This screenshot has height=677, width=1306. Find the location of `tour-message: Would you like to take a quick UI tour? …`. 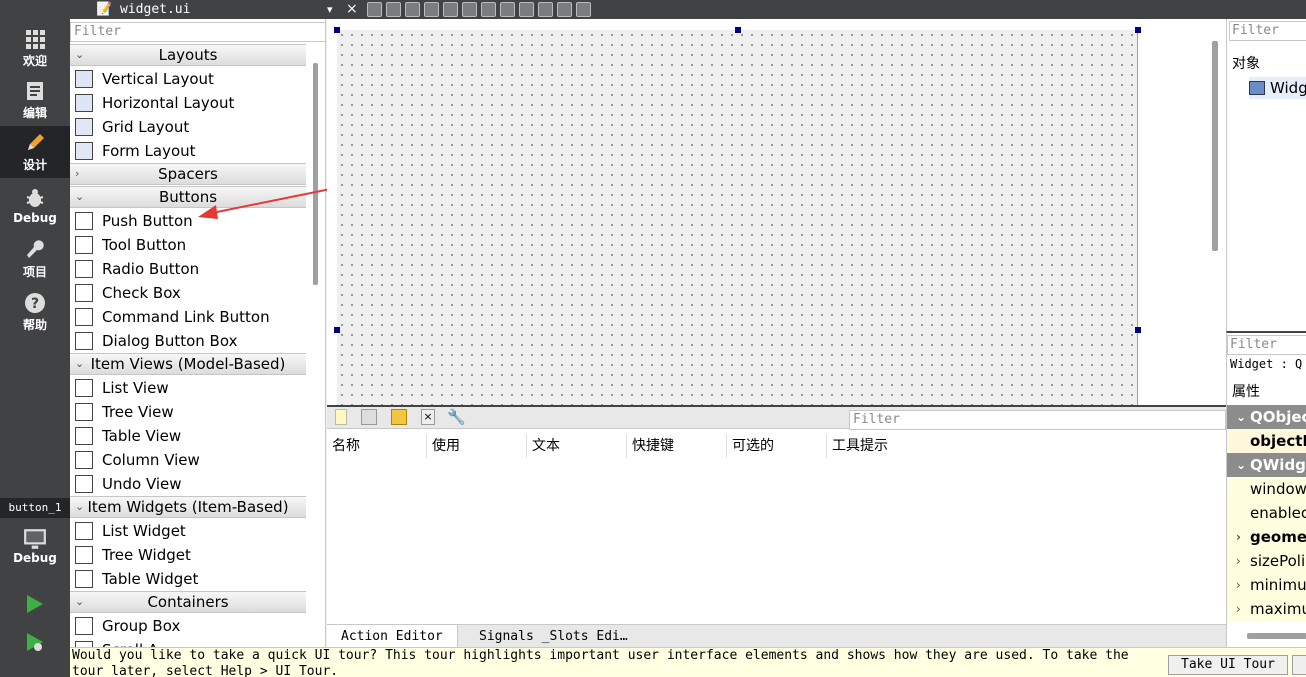

tour-message: Would you like to take a quick UI tour? … is located at coordinates (600, 655).